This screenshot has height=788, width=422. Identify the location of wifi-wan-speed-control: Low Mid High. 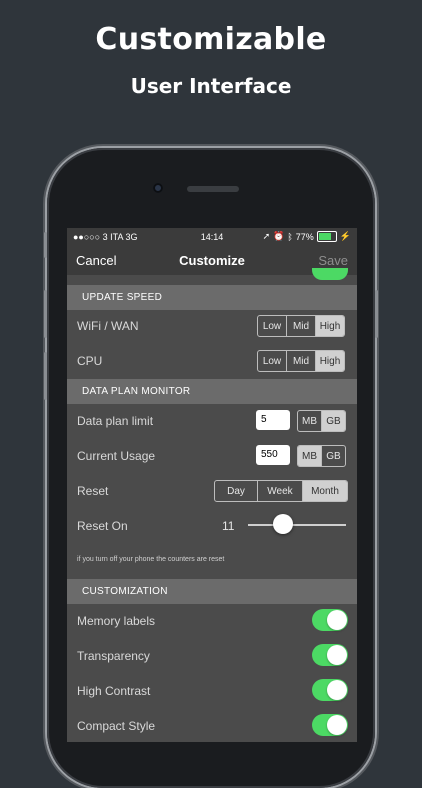
(301, 326).